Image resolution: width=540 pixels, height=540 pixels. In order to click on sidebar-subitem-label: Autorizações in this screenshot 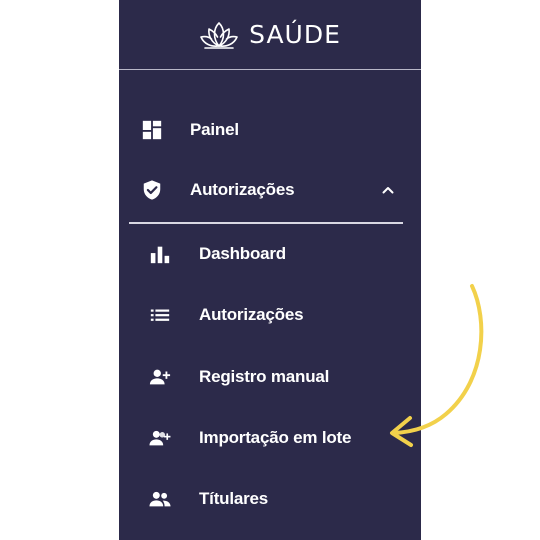, I will do `click(251, 314)`.